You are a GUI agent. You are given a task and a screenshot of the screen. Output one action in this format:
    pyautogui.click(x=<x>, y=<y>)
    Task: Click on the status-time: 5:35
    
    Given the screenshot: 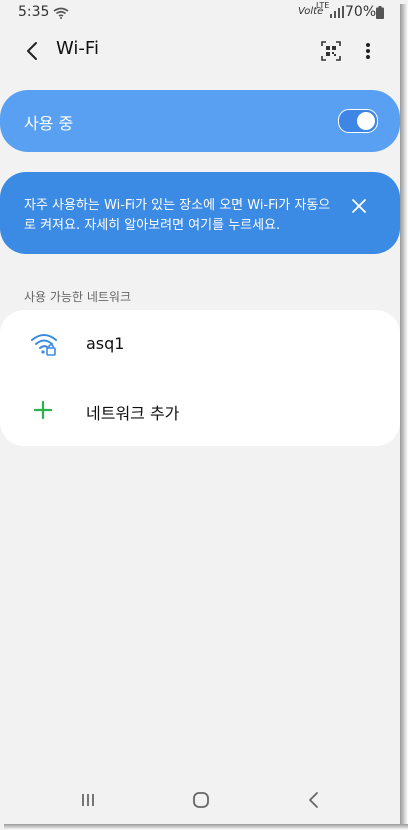 What is the action you would take?
    pyautogui.click(x=34, y=12)
    